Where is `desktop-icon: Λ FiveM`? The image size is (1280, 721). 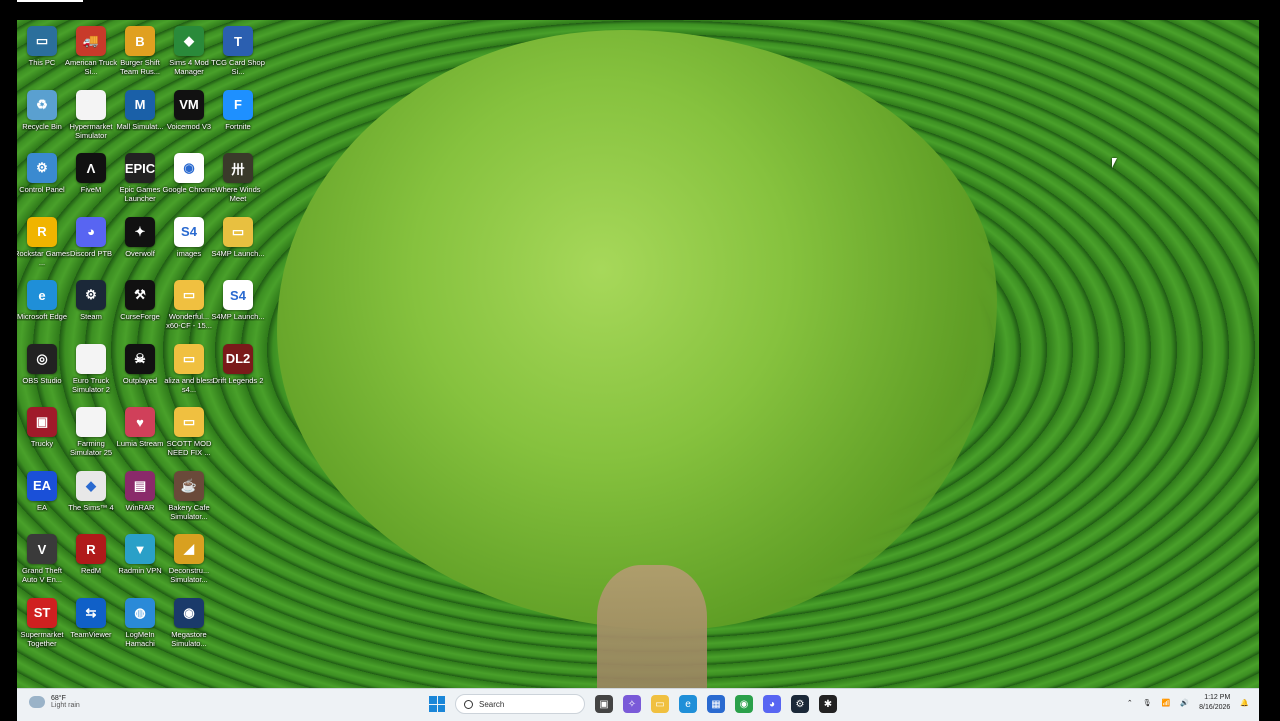 desktop-icon: Λ FiveM is located at coordinates (91, 182).